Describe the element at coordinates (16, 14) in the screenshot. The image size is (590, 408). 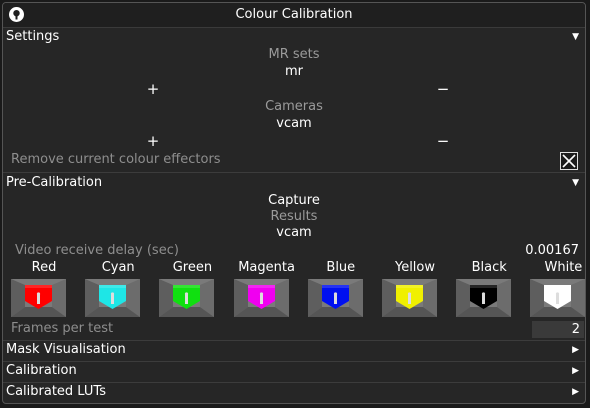
I see `panel-menu-icon` at that location.